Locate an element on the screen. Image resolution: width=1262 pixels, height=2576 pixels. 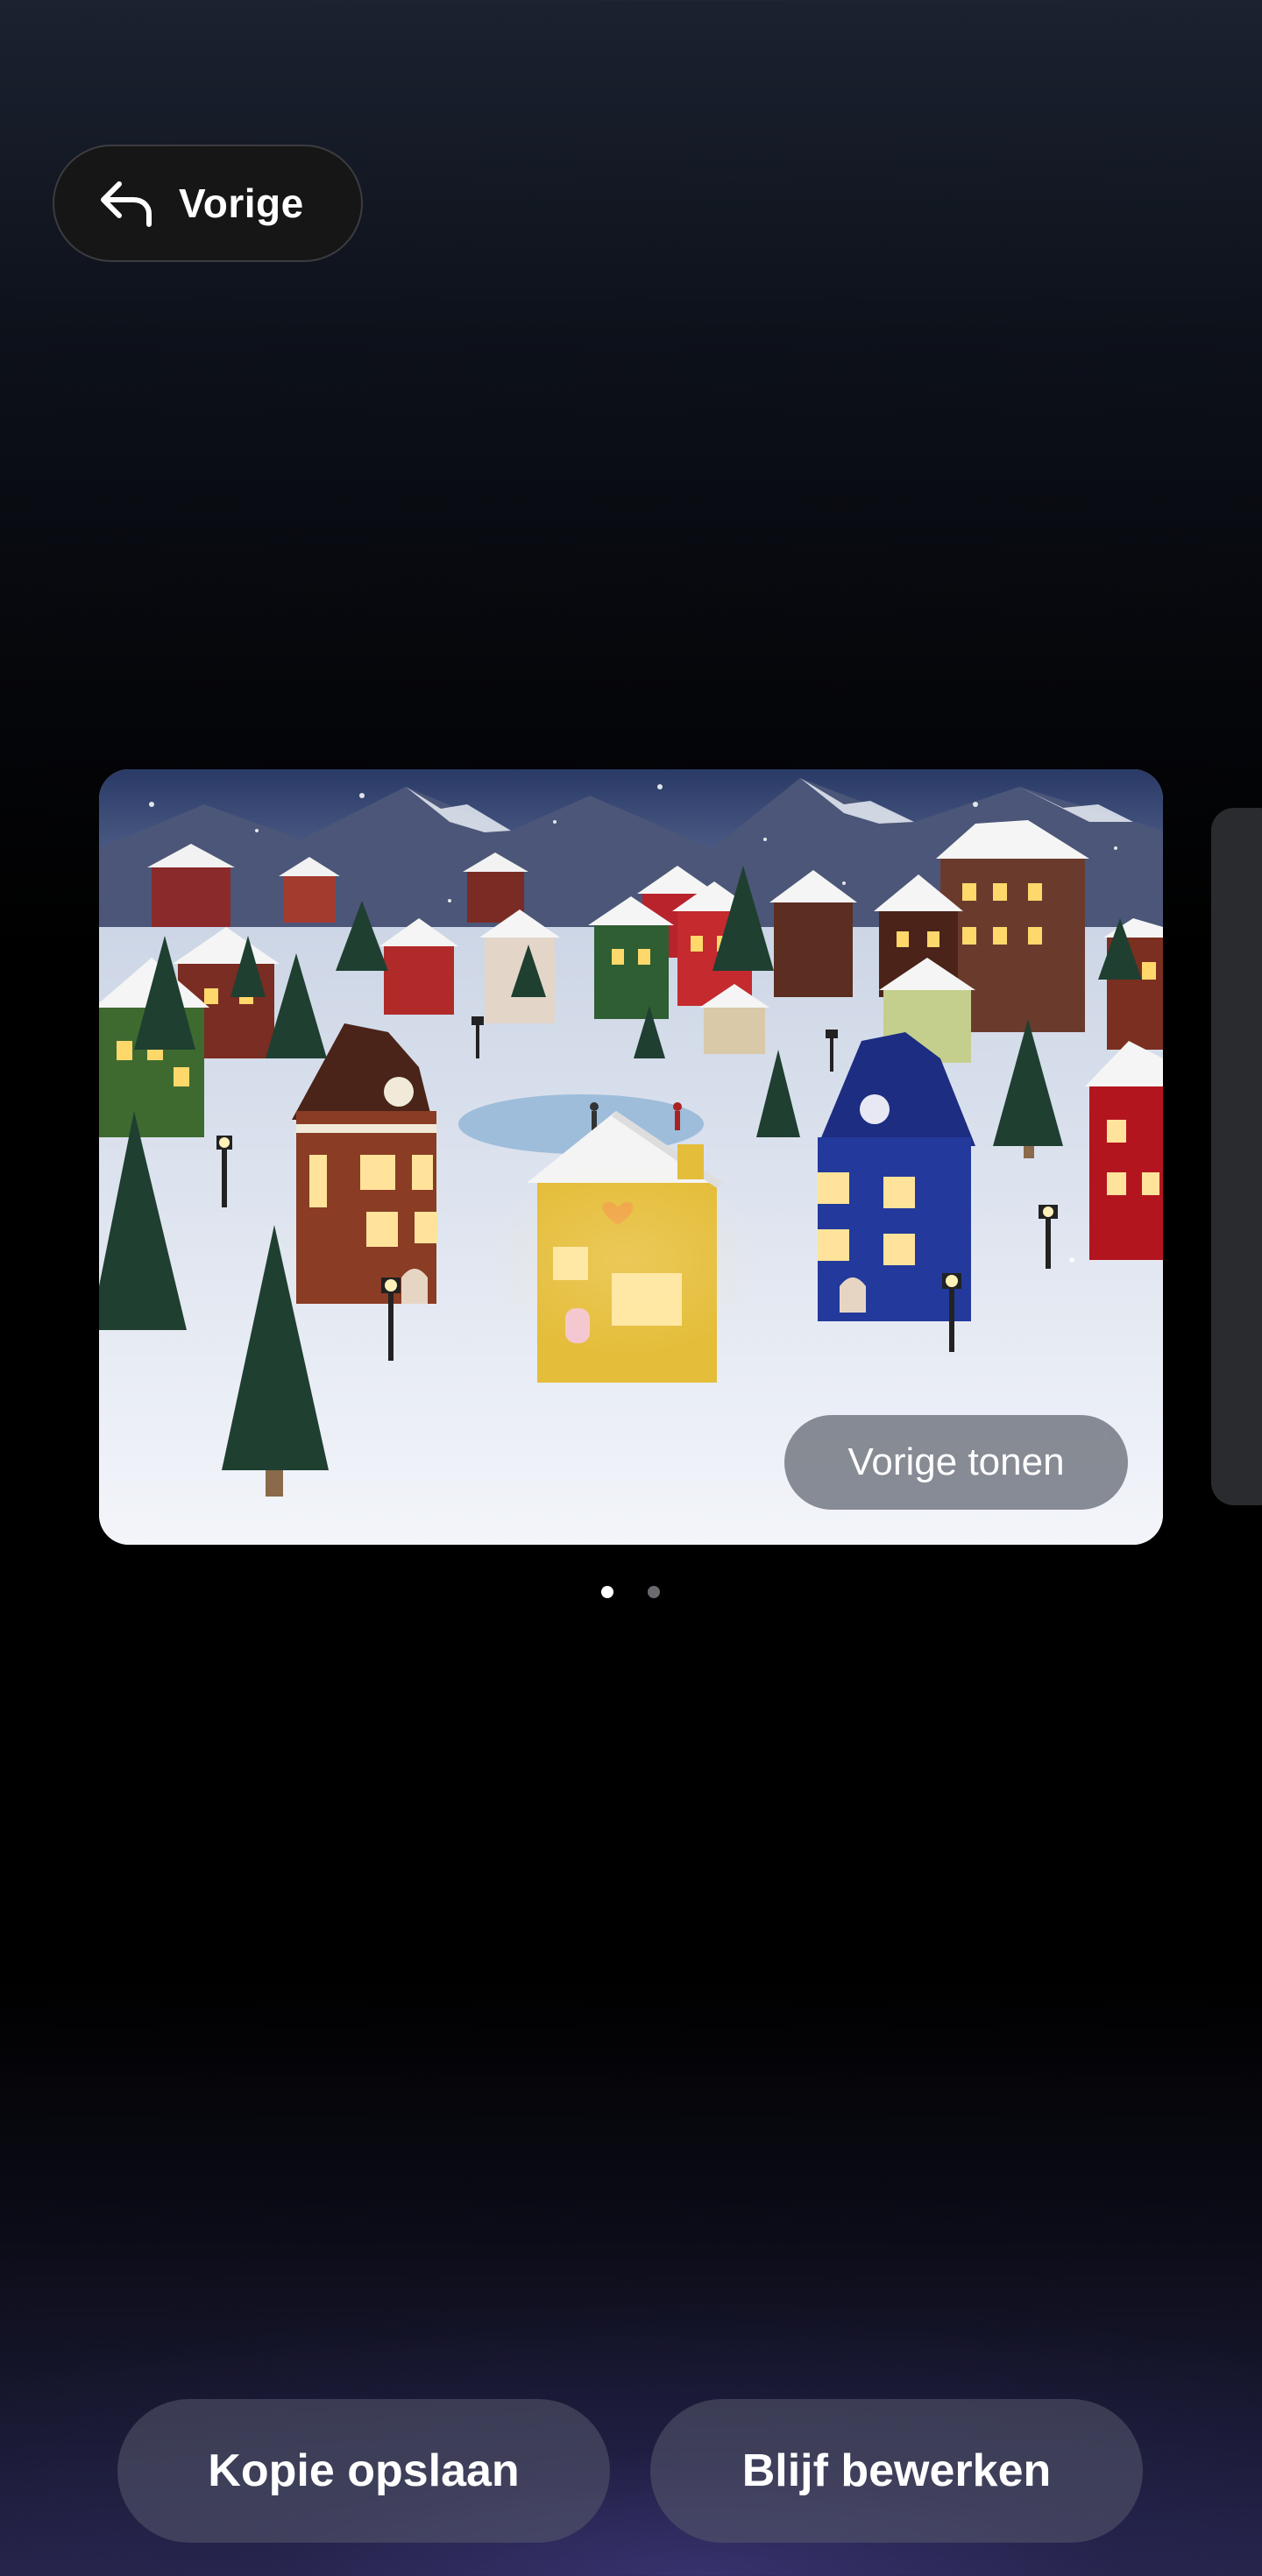
page-indicator is located at coordinates (631, 1593).